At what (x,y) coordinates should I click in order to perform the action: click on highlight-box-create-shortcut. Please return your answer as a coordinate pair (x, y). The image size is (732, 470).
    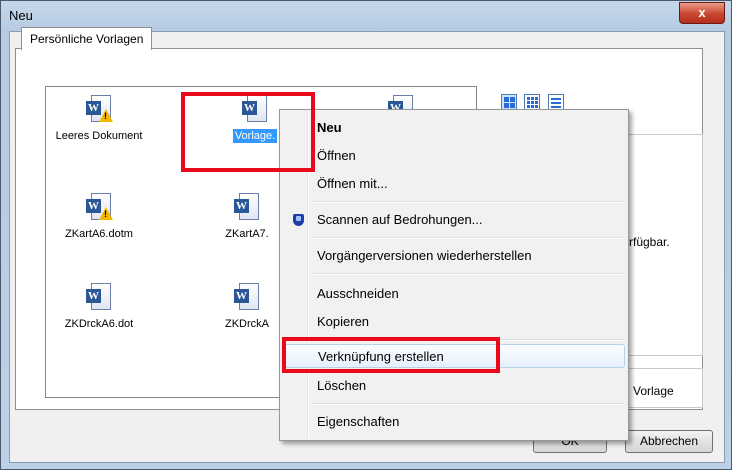
    Looking at the image, I should click on (391, 355).